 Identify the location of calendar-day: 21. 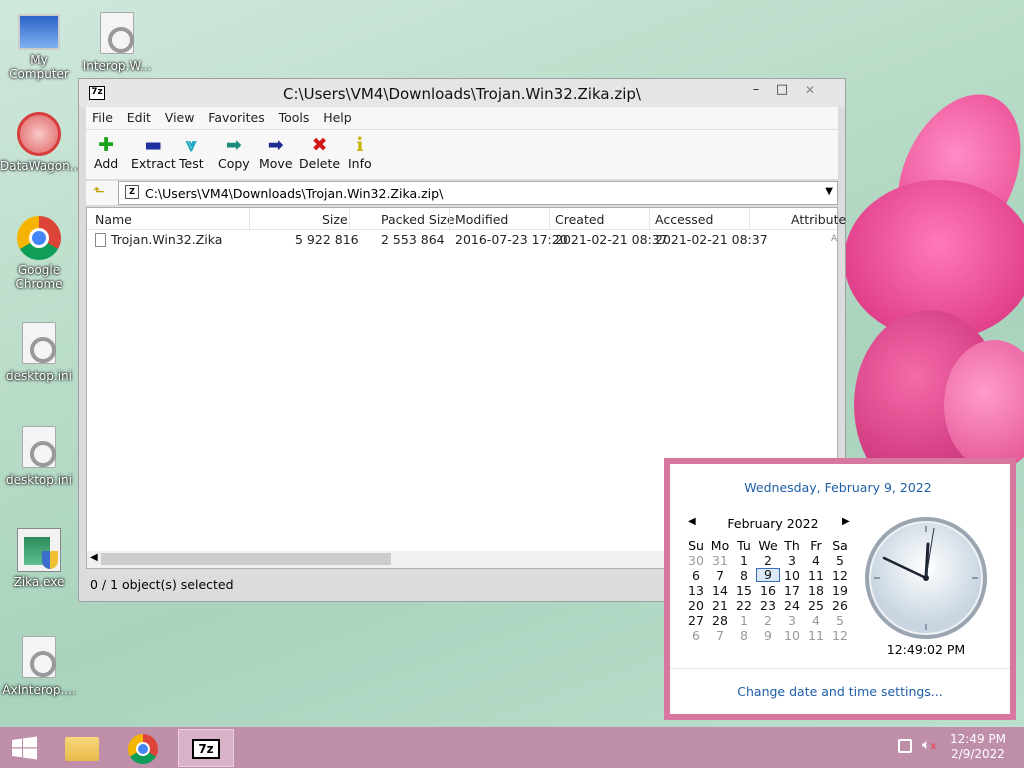
(720, 605).